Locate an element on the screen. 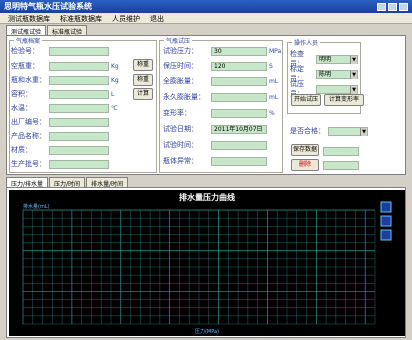  minimize-icon is located at coordinates (381, 6).